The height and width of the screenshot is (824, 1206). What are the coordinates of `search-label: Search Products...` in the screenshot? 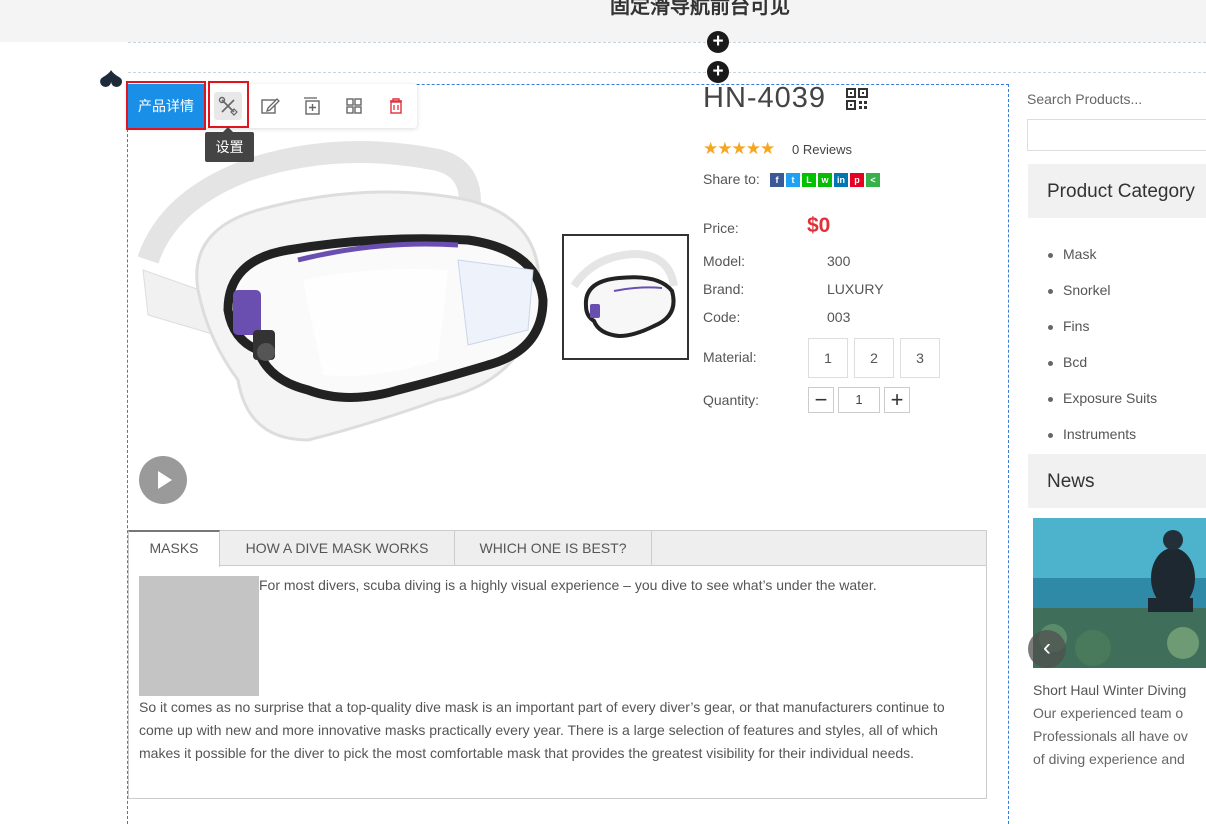 It's located at (1085, 99).